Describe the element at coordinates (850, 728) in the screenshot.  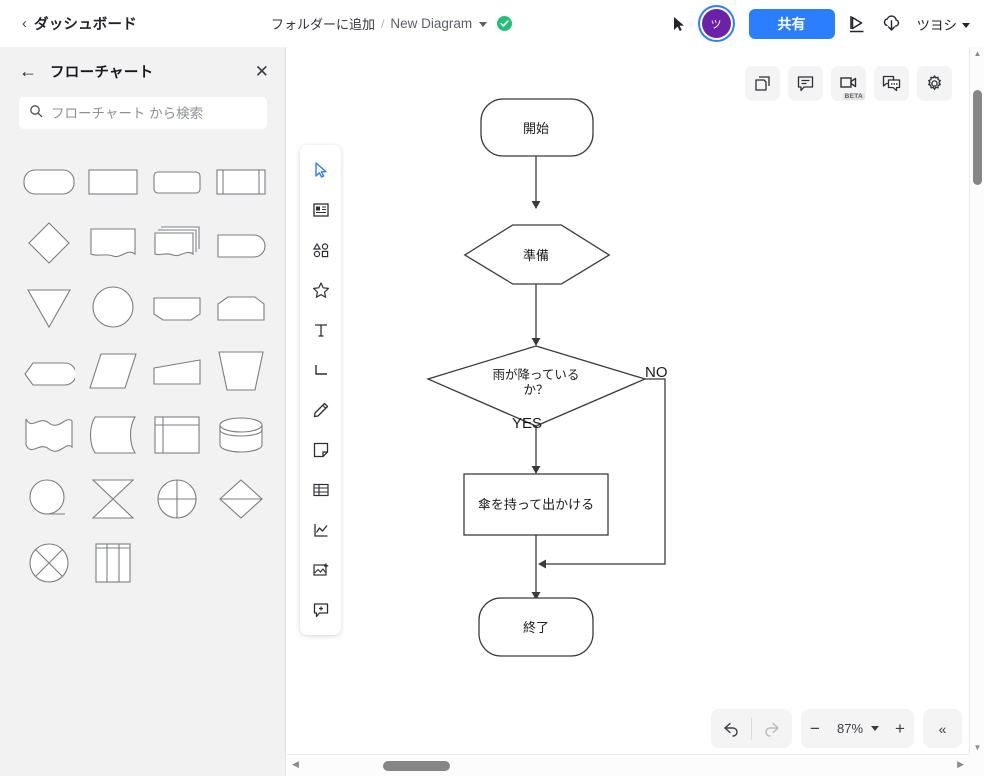
I see `zoom-level-label: 87%` at that location.